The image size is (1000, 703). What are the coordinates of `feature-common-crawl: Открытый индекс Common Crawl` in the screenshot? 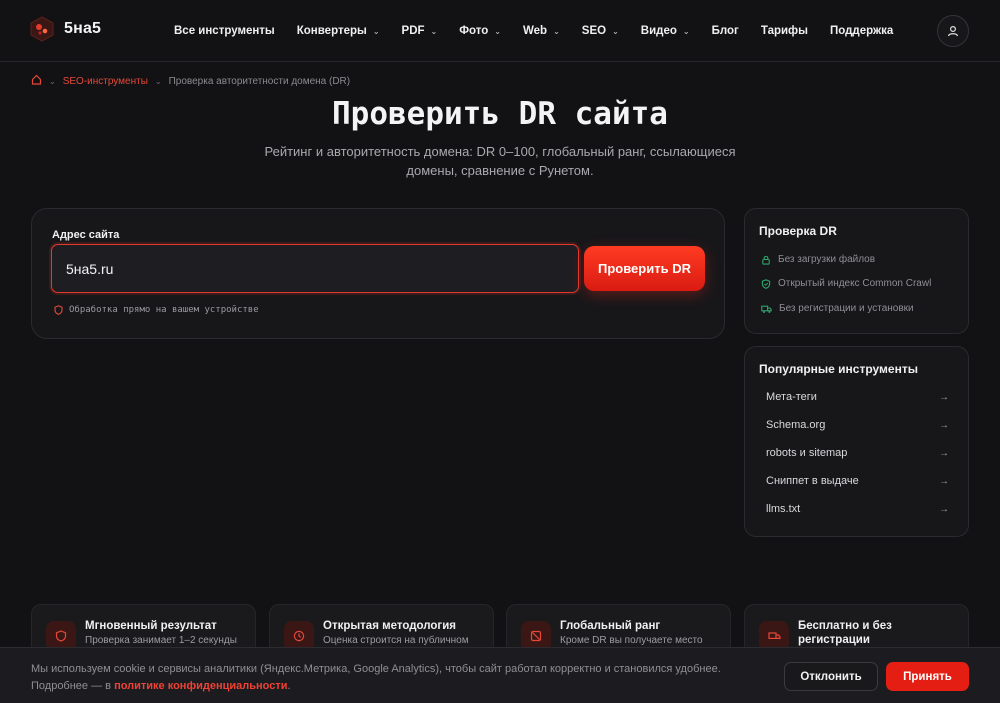 It's located at (846, 283).